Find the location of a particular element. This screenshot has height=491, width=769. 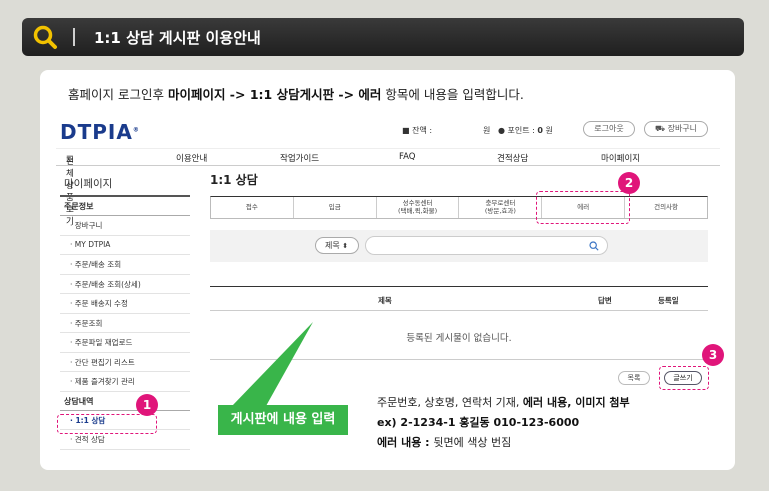

tab-deposit: 입금 is located at coordinates (335, 207).